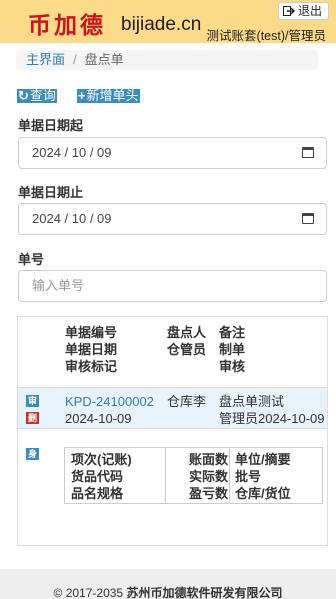 The width and height of the screenshot is (336, 599). What do you see at coordinates (187, 401) in the screenshot?
I see `row-counter: 仓库李` at bounding box center [187, 401].